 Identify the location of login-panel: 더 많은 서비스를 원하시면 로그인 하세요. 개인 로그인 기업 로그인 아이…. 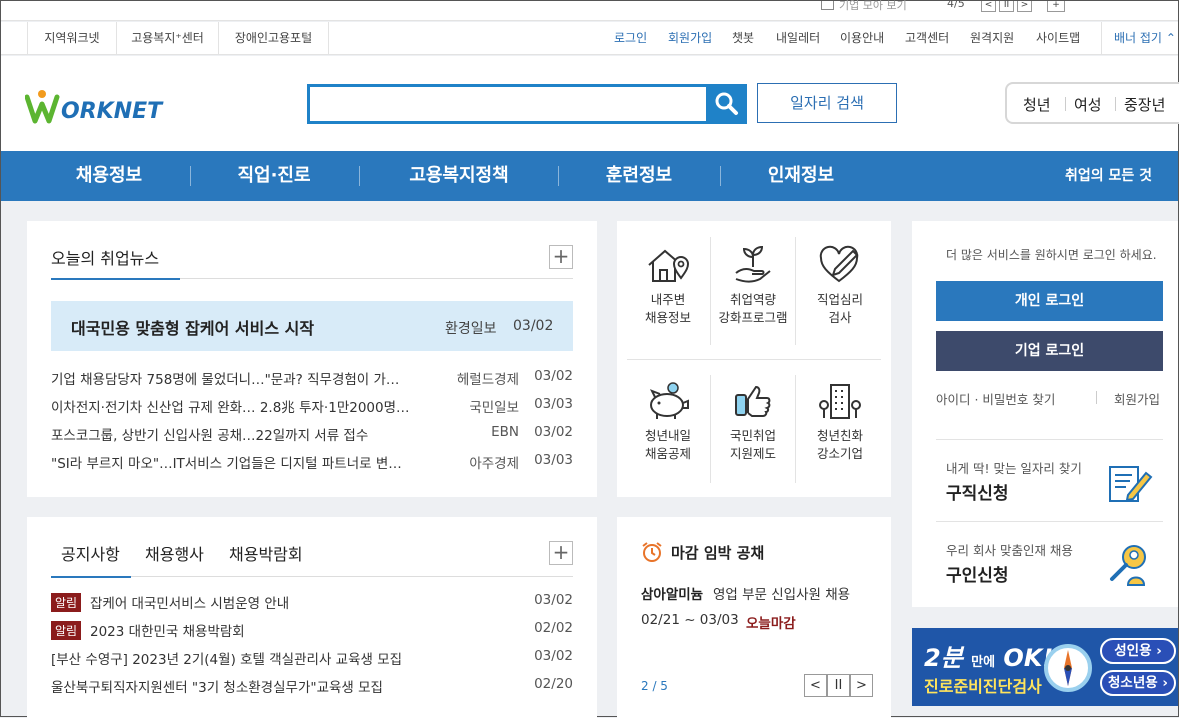
(1045, 414).